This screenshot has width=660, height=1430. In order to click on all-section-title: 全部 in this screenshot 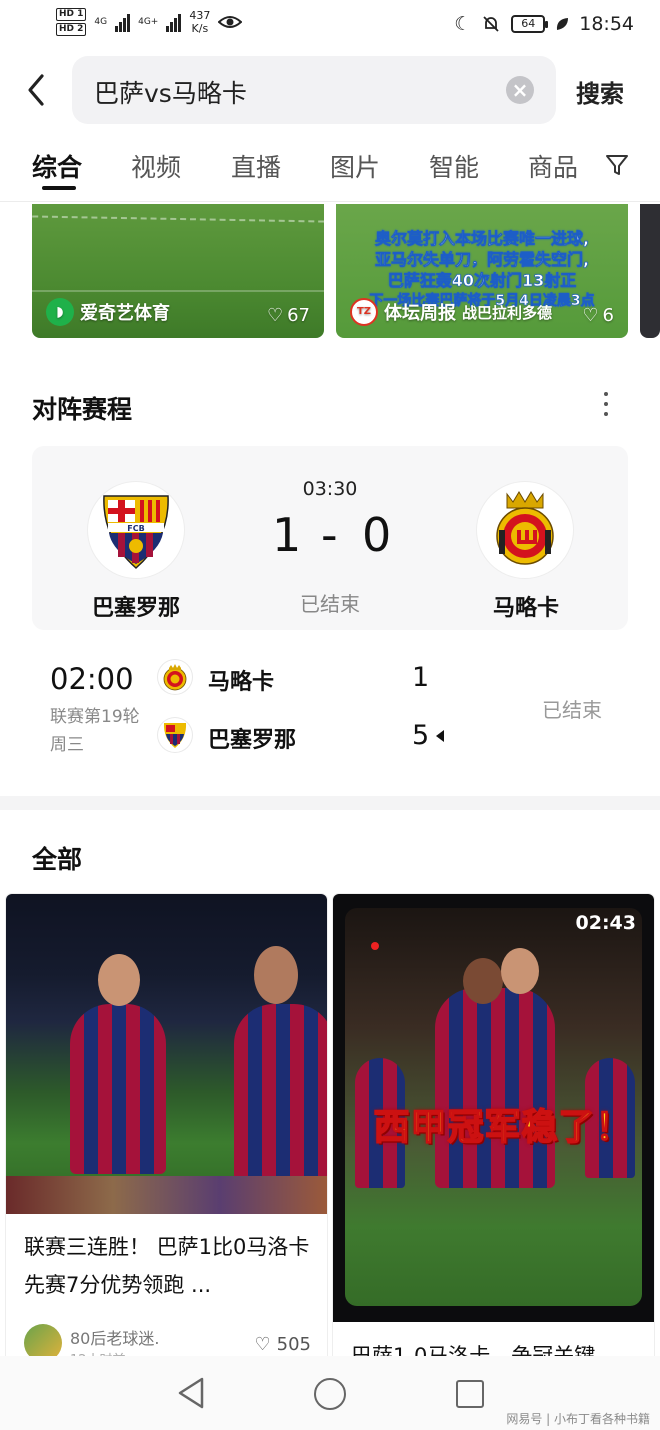, I will do `click(57, 859)`.